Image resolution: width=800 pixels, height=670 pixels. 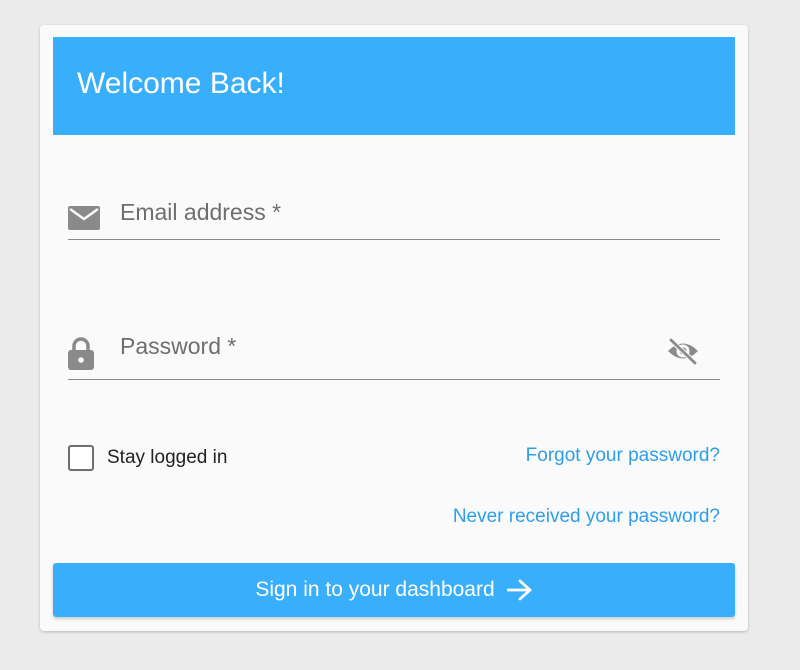 I want to click on password-field, so click(x=394, y=350).